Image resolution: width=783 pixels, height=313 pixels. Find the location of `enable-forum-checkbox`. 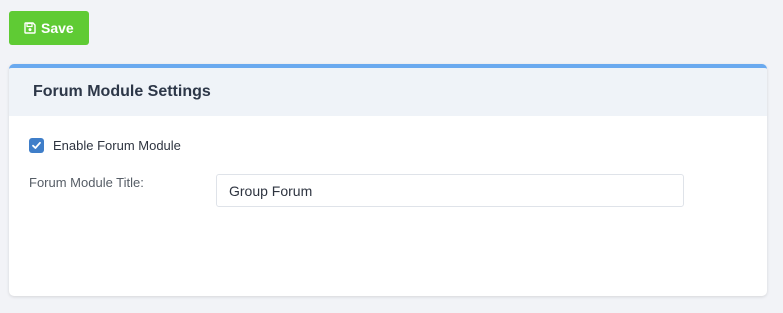

enable-forum-checkbox is located at coordinates (36, 145).